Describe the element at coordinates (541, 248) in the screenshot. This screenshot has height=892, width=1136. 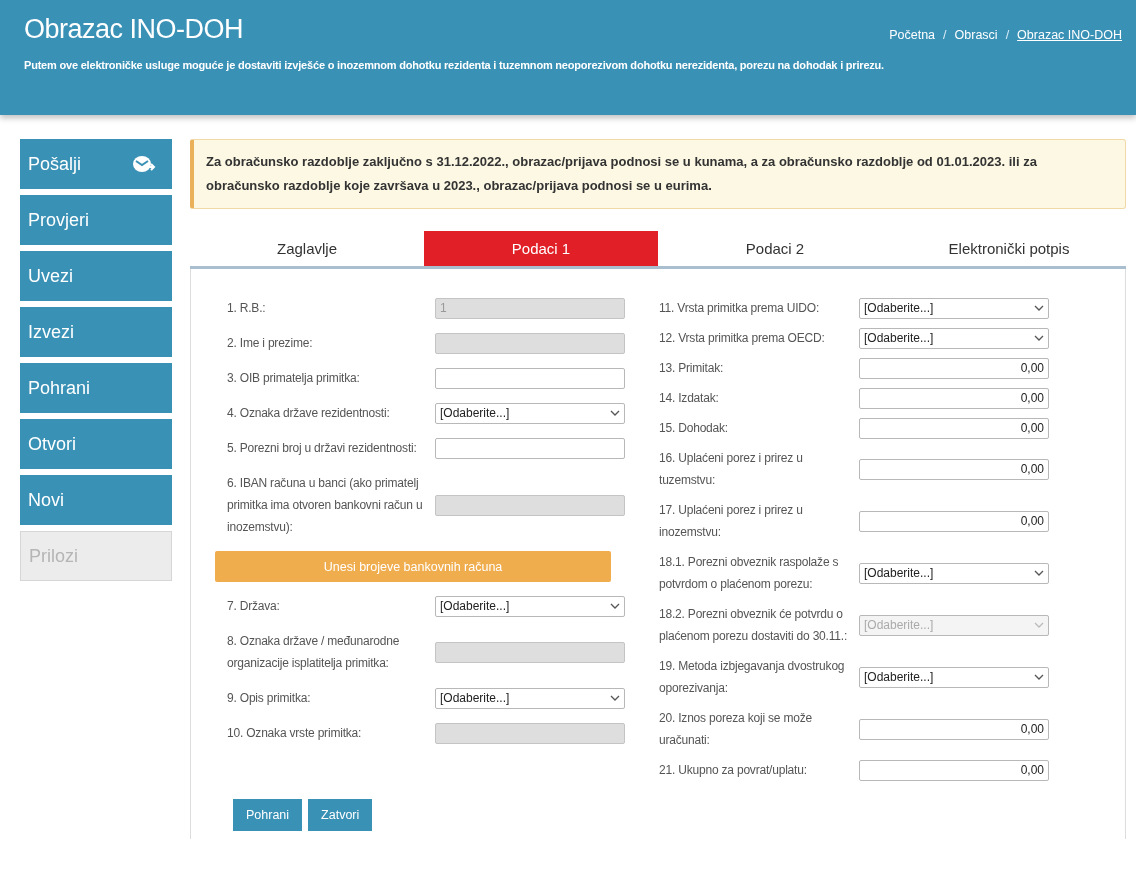
I see `tab: Podaci 1` at that location.